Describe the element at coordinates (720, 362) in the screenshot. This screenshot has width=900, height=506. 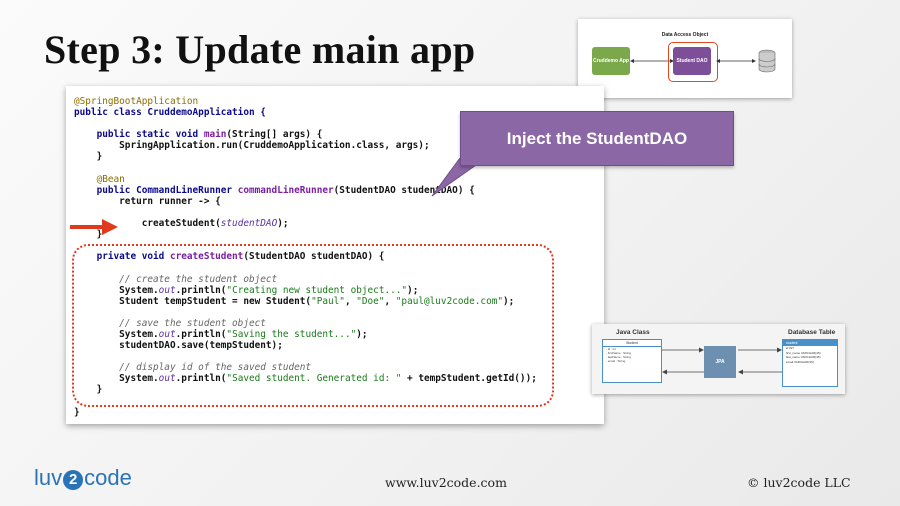
I see `jpa-box: JPA` at that location.